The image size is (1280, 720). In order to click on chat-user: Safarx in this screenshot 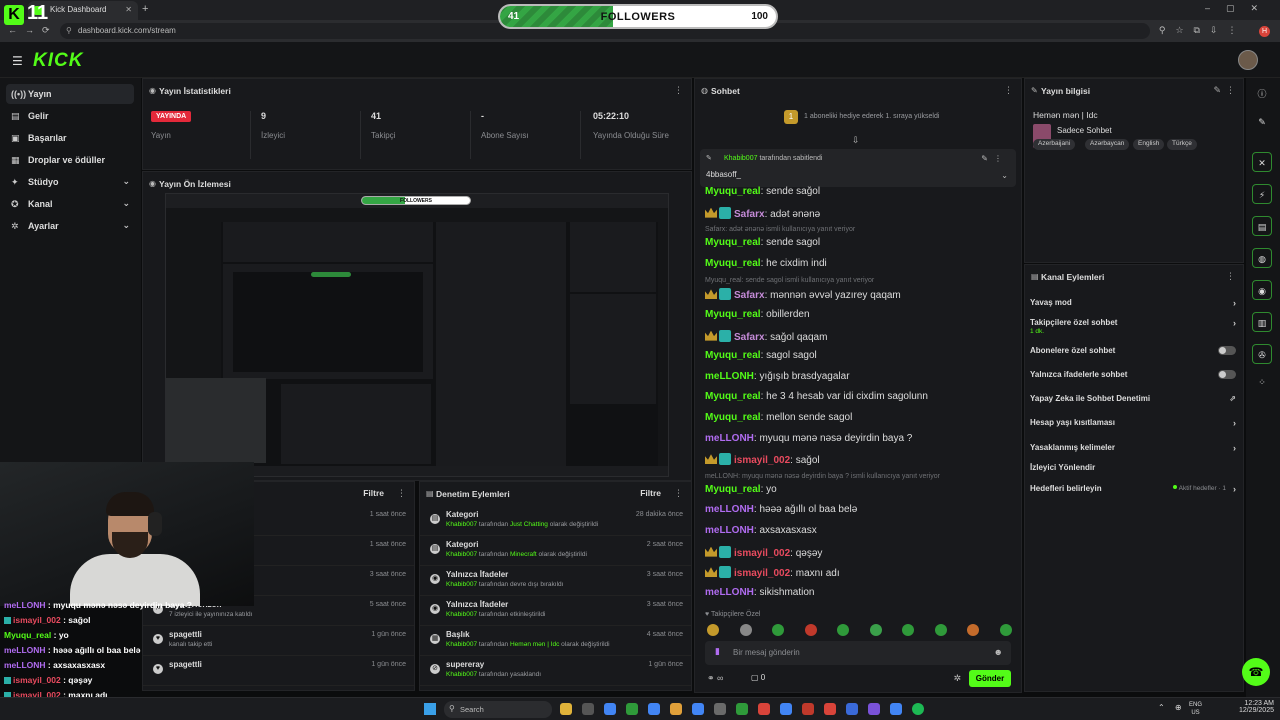, I will do `click(749, 214)`.